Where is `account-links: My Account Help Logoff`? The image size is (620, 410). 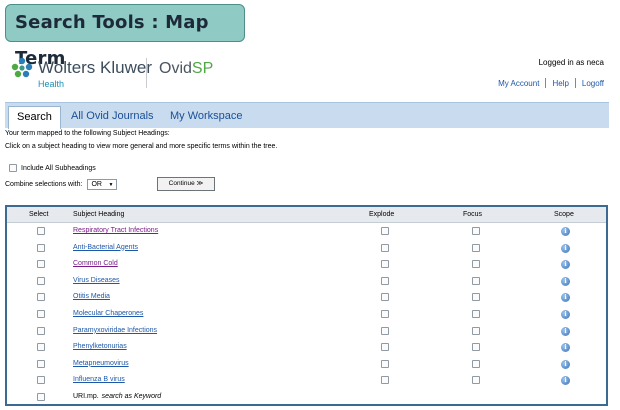 account-links: My Account Help Logoff is located at coordinates (551, 83).